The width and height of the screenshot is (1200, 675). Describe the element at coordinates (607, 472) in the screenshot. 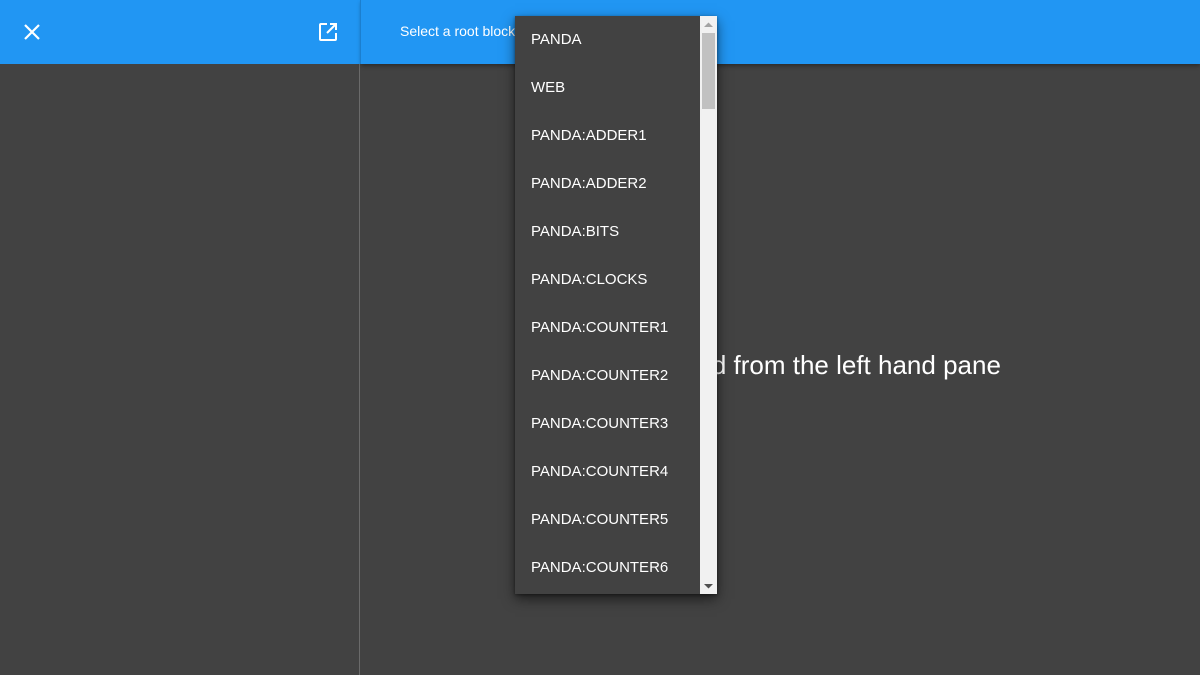

I see `dropdown-item-counter4: PANDA:COUNTER4` at that location.